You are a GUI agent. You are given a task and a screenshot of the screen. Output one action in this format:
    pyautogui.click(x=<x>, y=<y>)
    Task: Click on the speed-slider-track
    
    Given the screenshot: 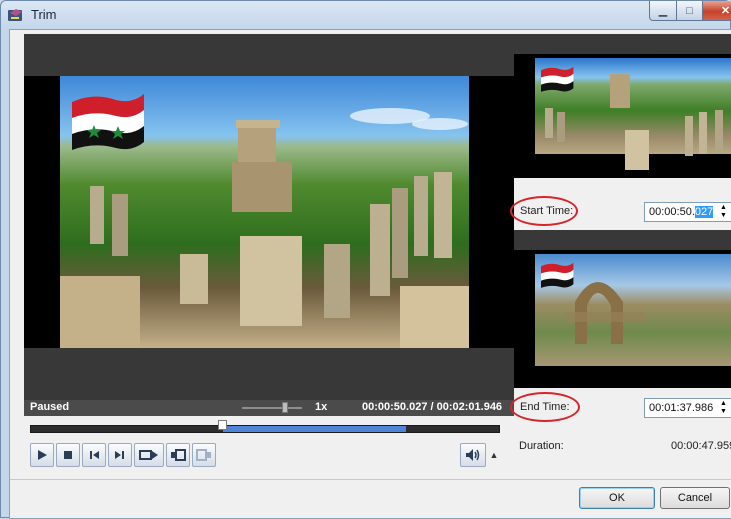 What is the action you would take?
    pyautogui.click(x=272, y=408)
    